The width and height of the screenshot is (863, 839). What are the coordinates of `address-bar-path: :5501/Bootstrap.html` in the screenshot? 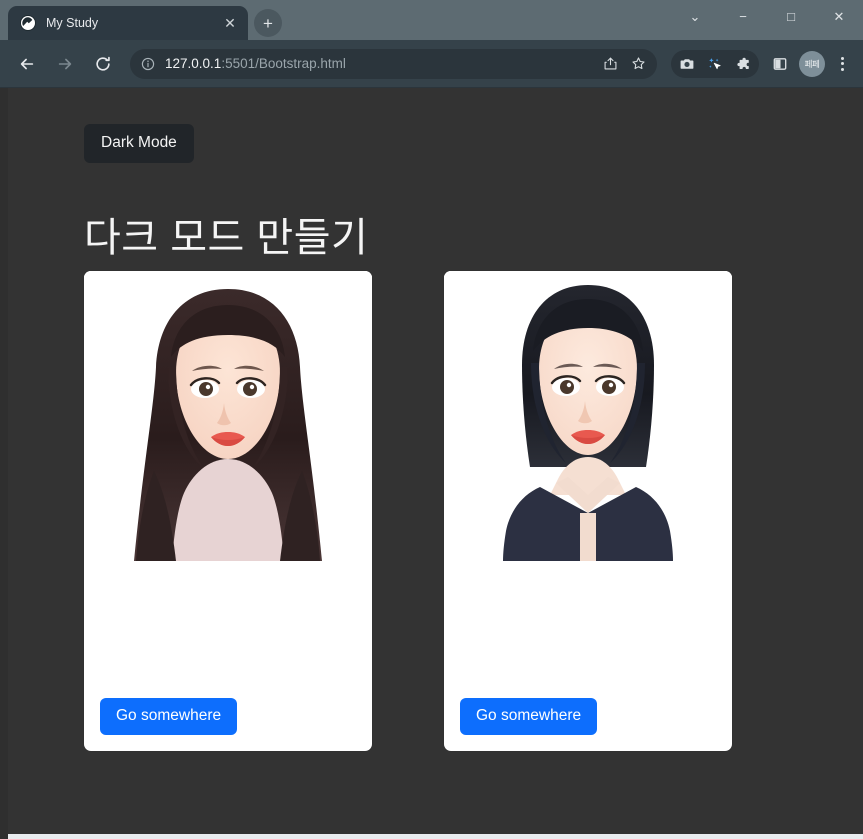 It's located at (283, 63).